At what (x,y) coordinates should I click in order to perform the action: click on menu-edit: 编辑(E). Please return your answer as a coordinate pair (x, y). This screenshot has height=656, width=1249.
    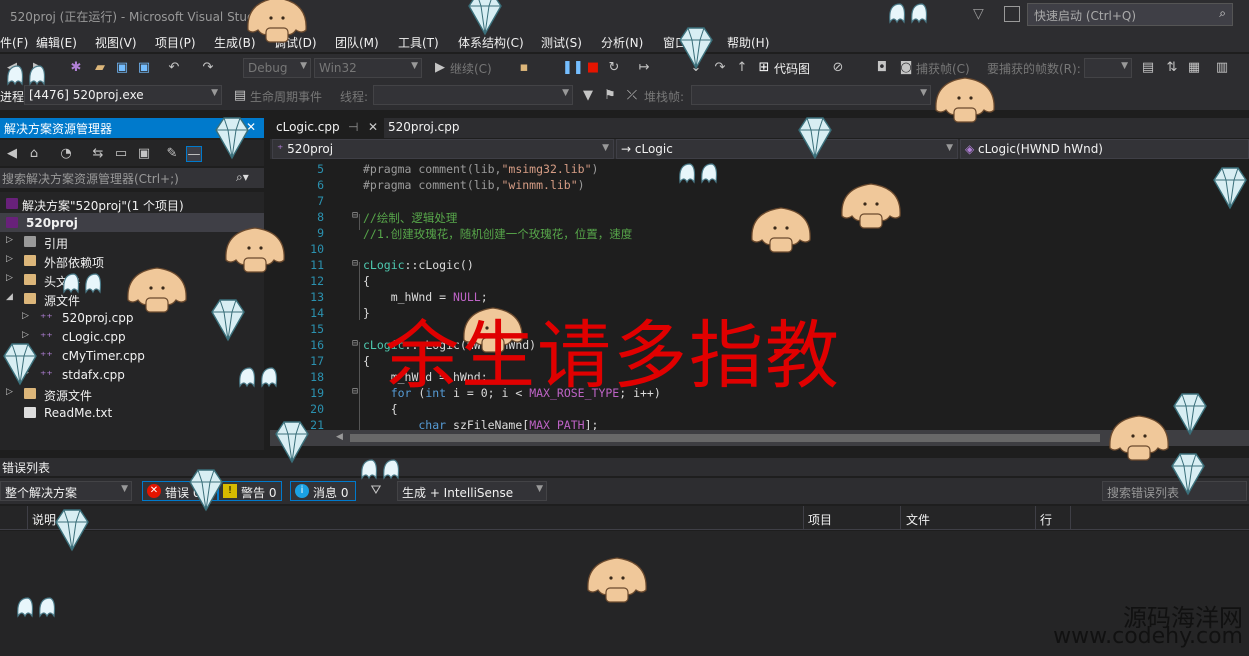
    Looking at the image, I should click on (56, 42).